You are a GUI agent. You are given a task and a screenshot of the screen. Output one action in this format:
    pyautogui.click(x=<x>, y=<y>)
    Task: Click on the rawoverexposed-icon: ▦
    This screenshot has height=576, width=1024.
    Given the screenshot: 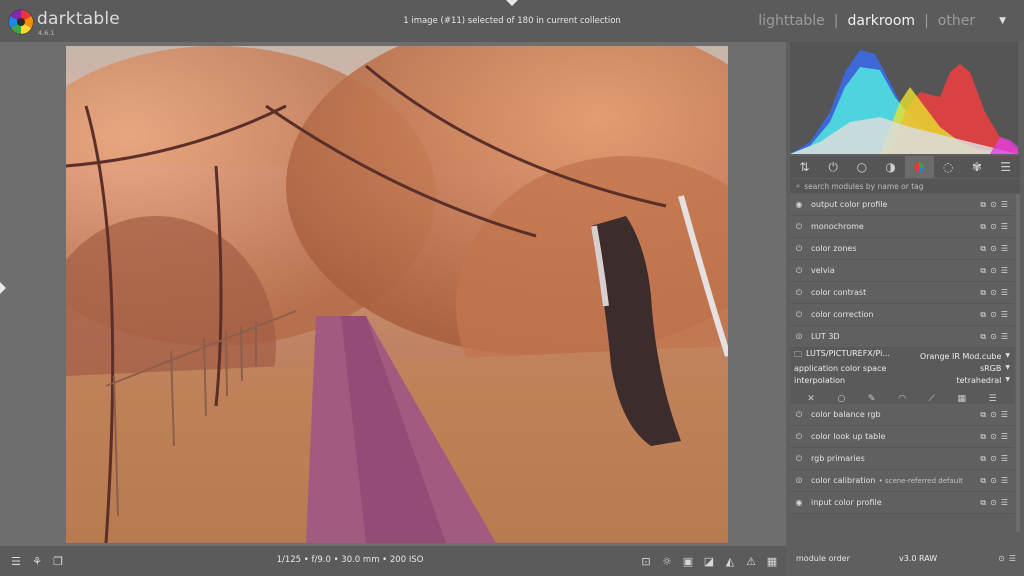 What is the action you would take?
    pyautogui.click(x=772, y=561)
    